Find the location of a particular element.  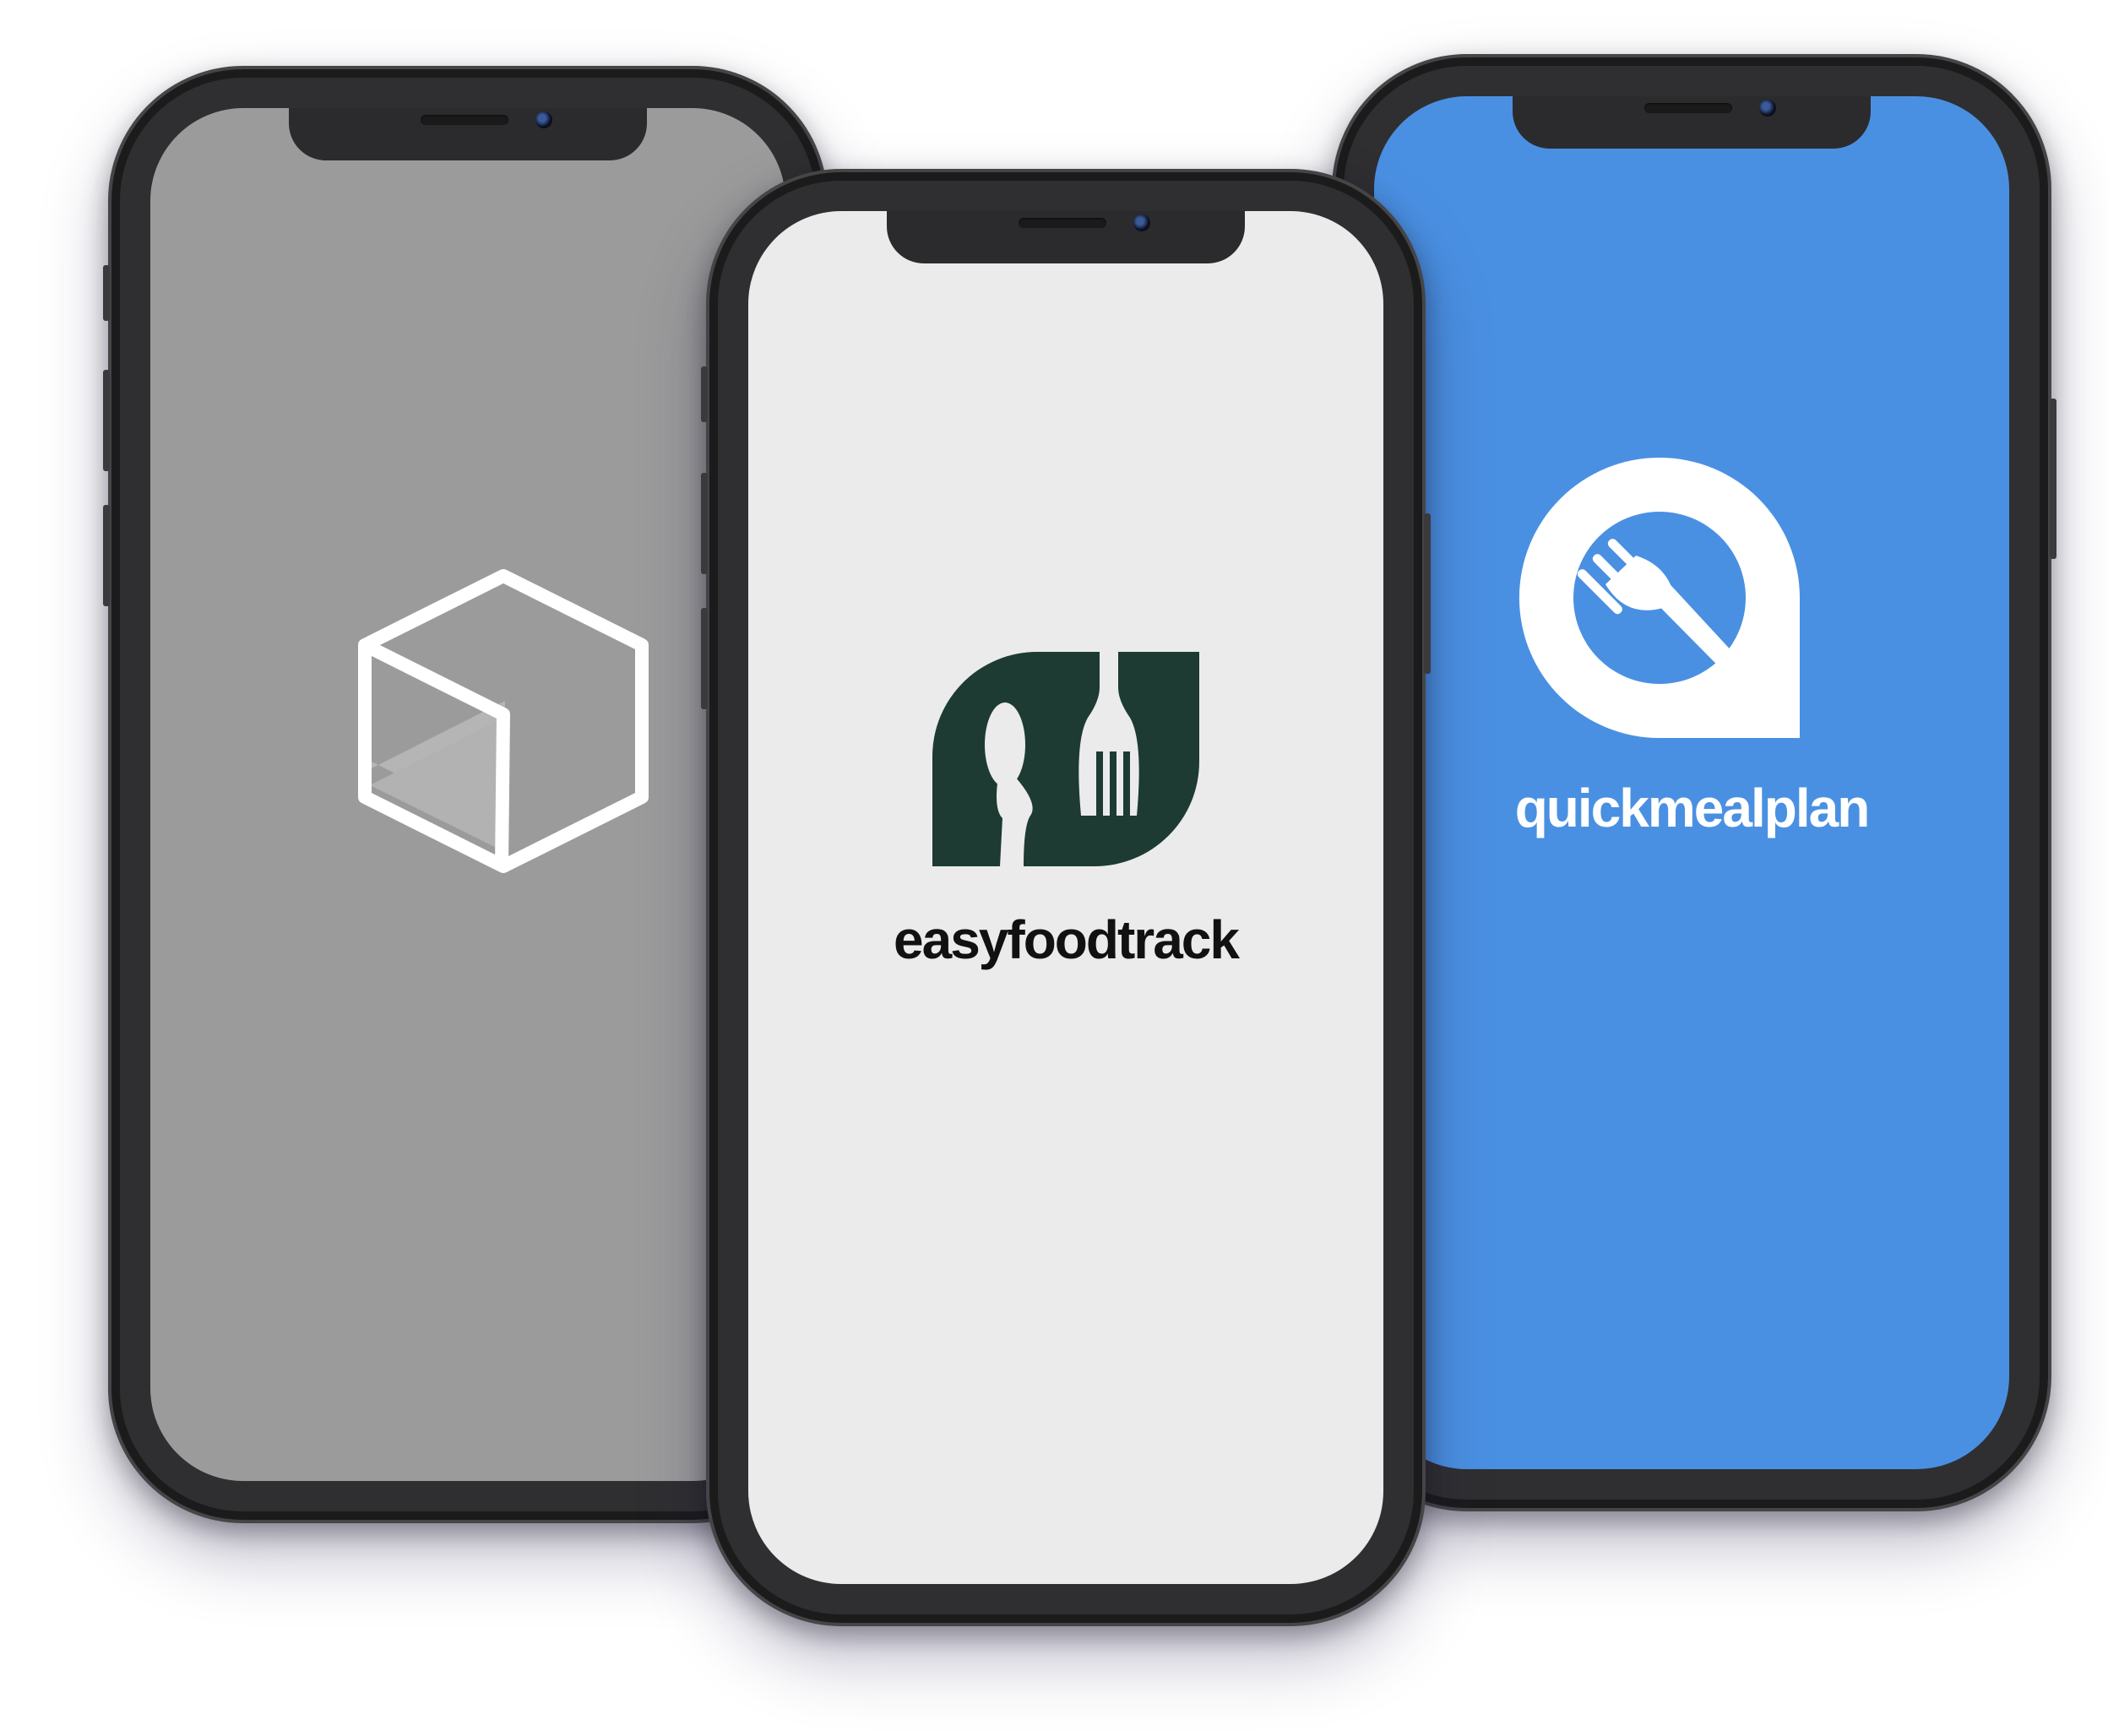

app-splash-quickmealplan: quickmealplan is located at coordinates (1691, 647).